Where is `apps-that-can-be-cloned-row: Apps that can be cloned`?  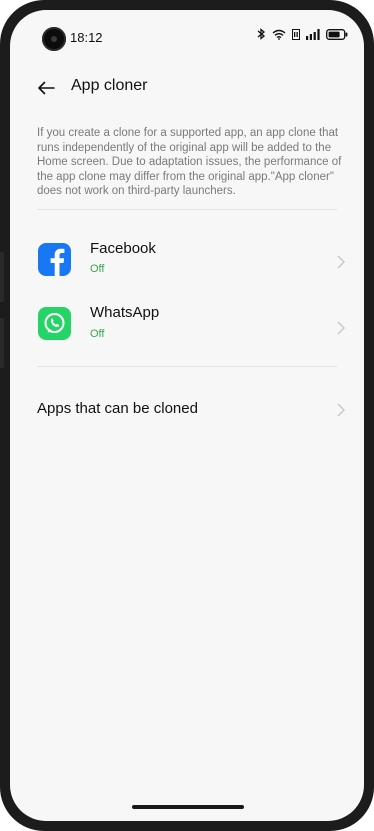
apps-that-can-be-cloned-row: Apps that can be cloned is located at coordinates (187, 410).